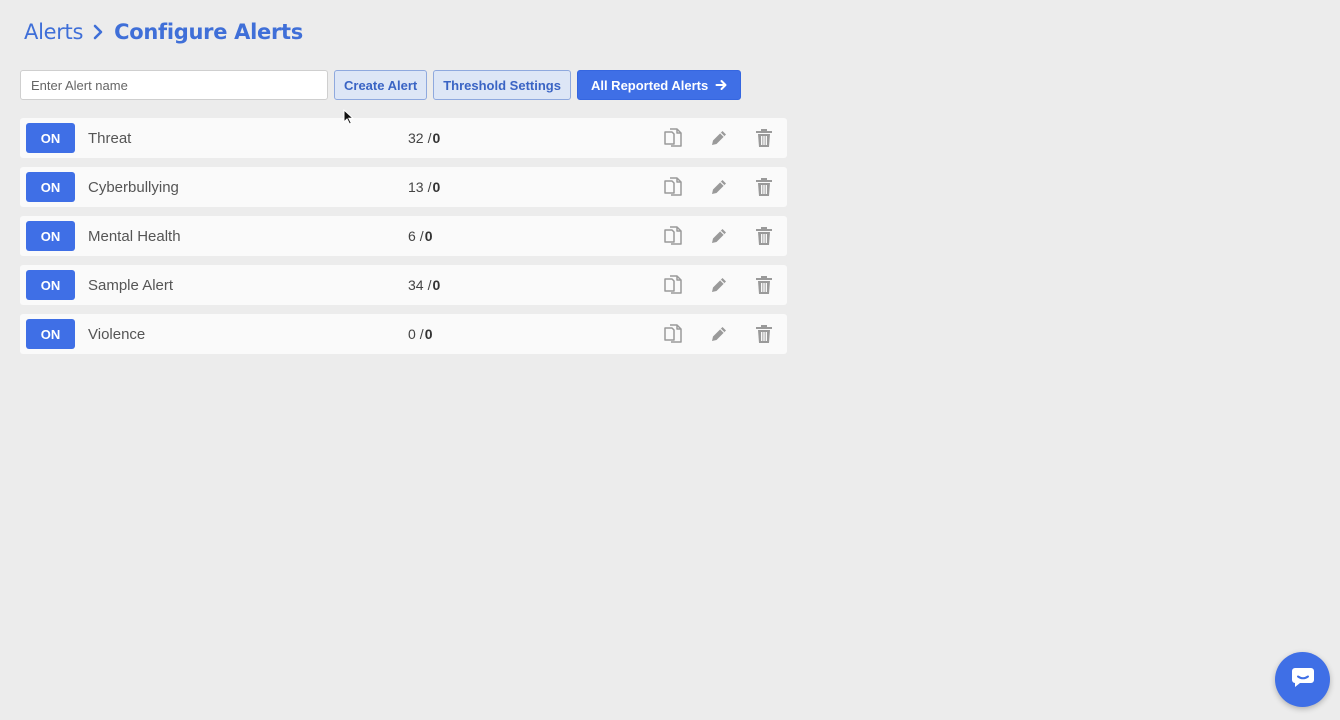  I want to click on alert-name: Sample Alert, so click(131, 285).